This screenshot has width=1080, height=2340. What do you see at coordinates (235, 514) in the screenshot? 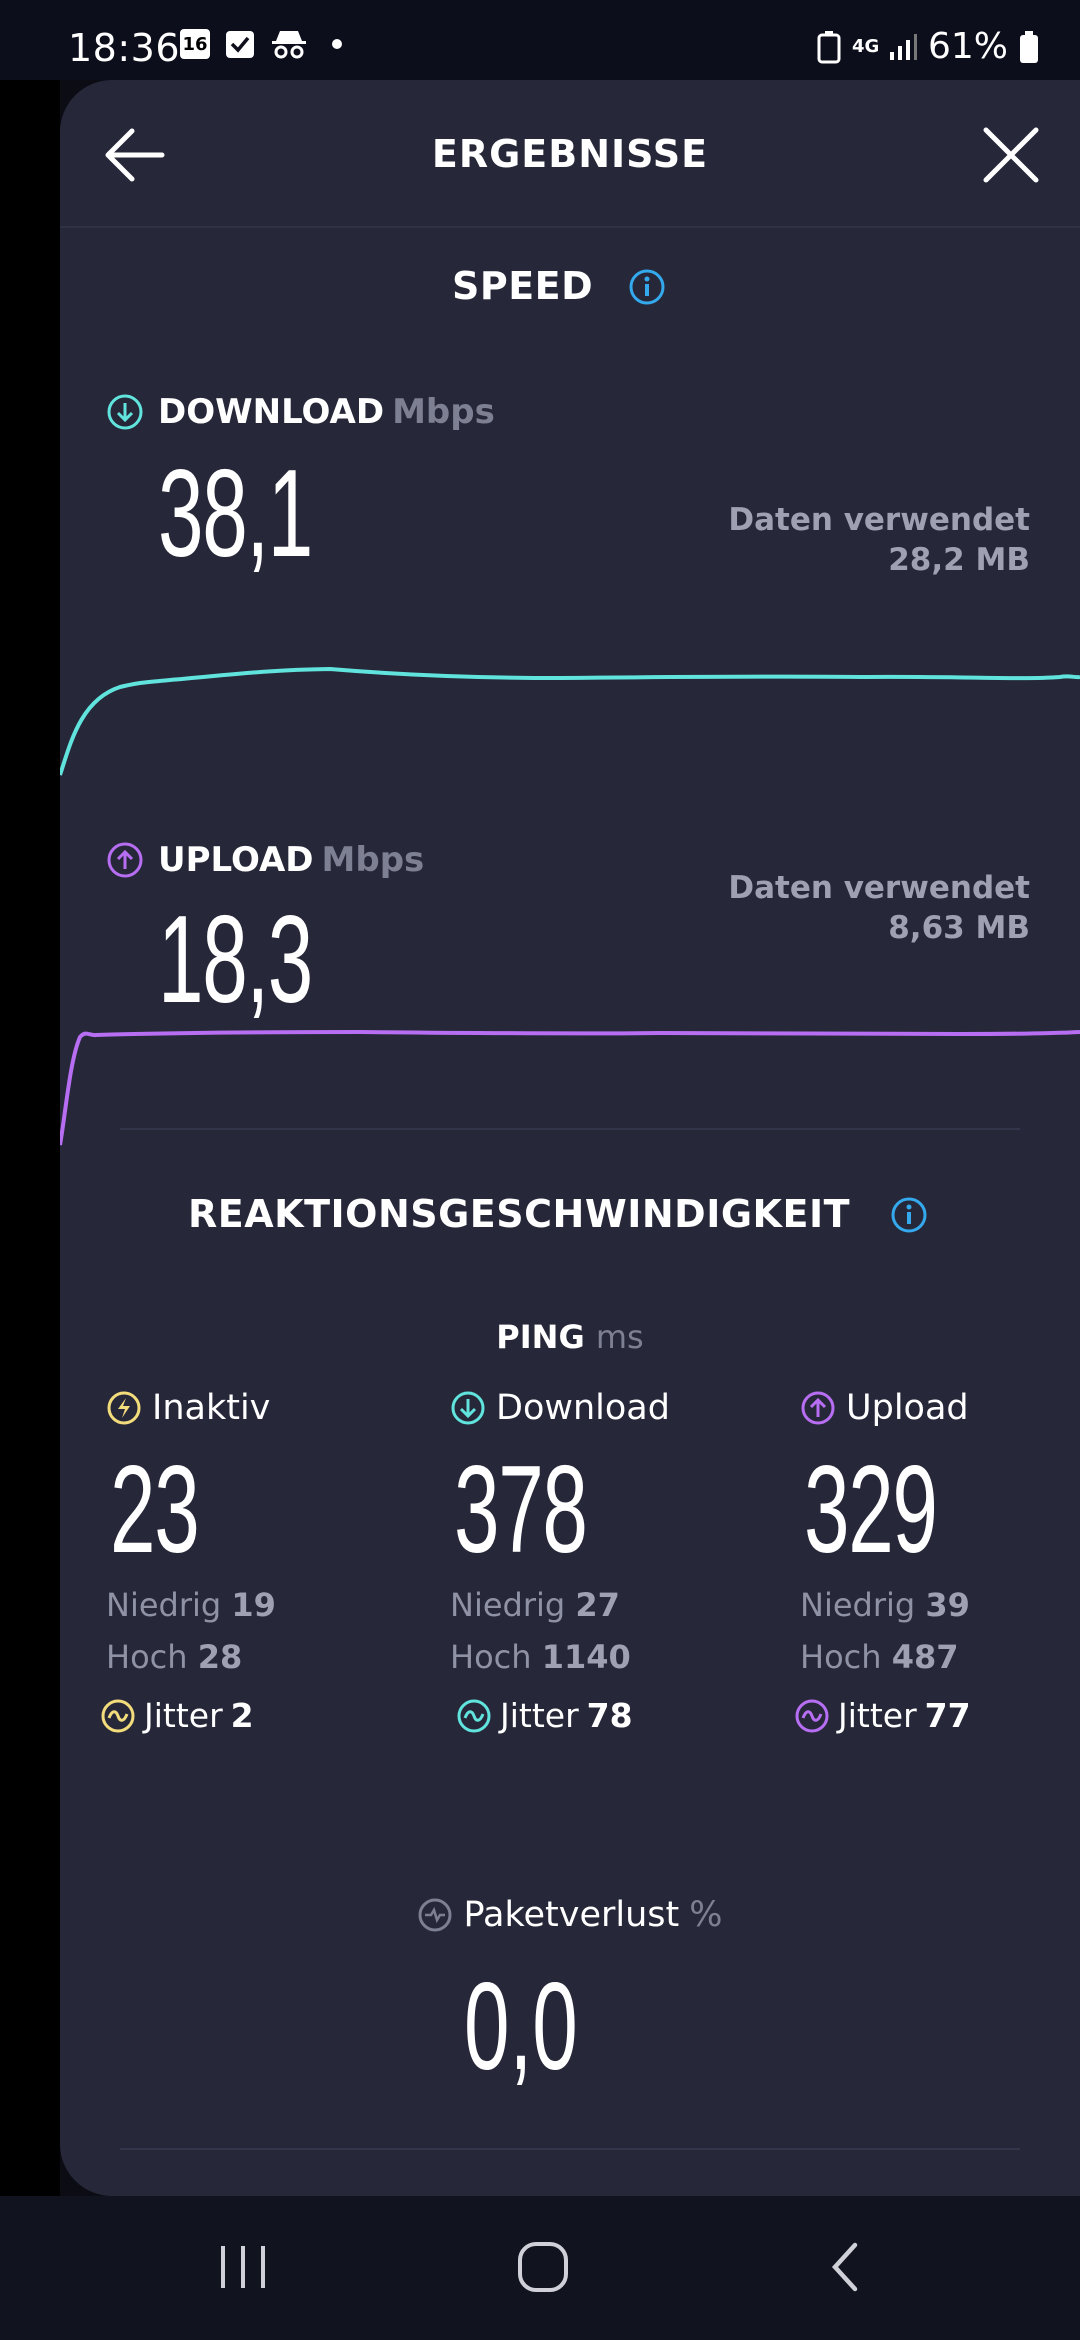
I see `download-speed-value: 38,1` at bounding box center [235, 514].